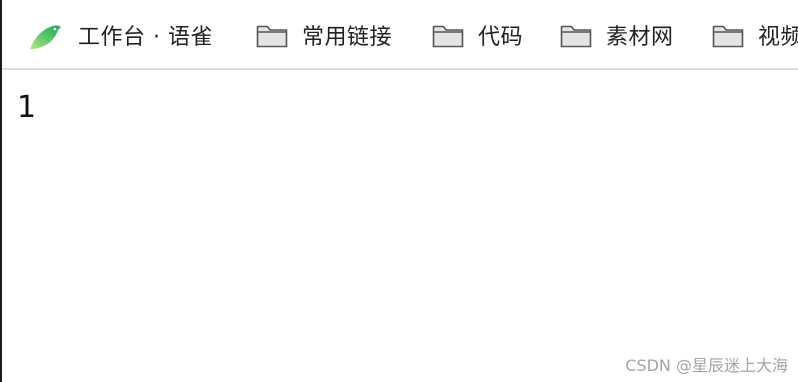  I want to click on bookmark-folder-code: 代码, so click(477, 38).